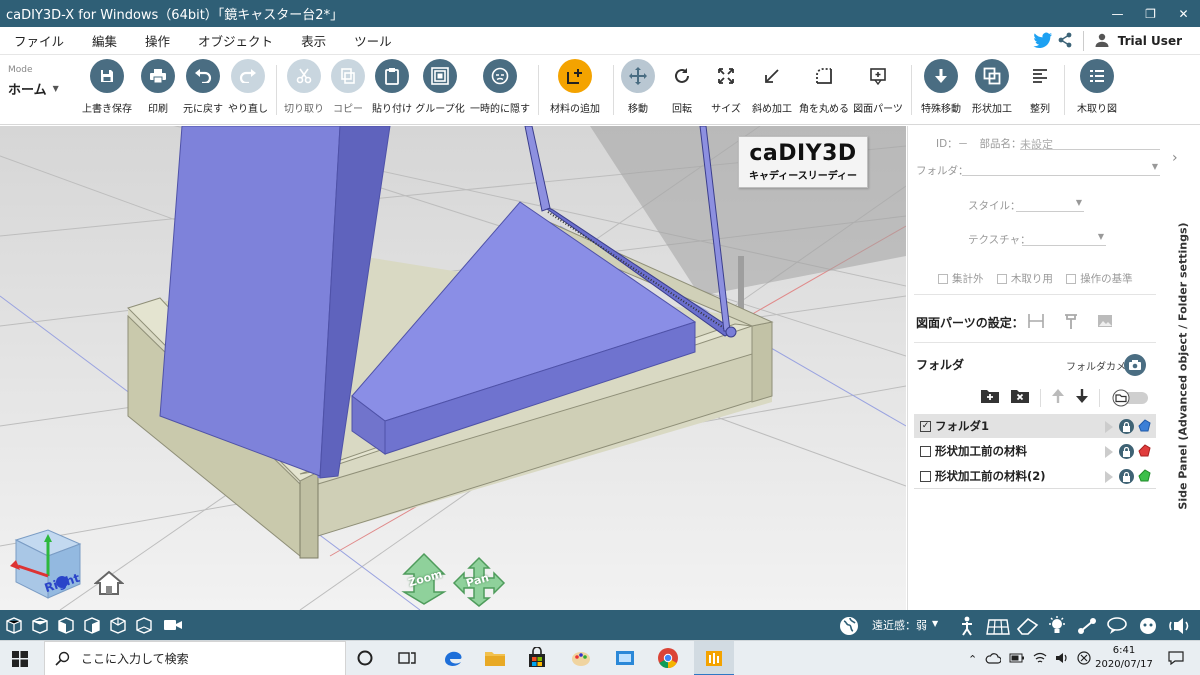 The image size is (1200, 675). Describe the element at coordinates (1056, 625) in the screenshot. I see `light-bulb-icon` at that location.